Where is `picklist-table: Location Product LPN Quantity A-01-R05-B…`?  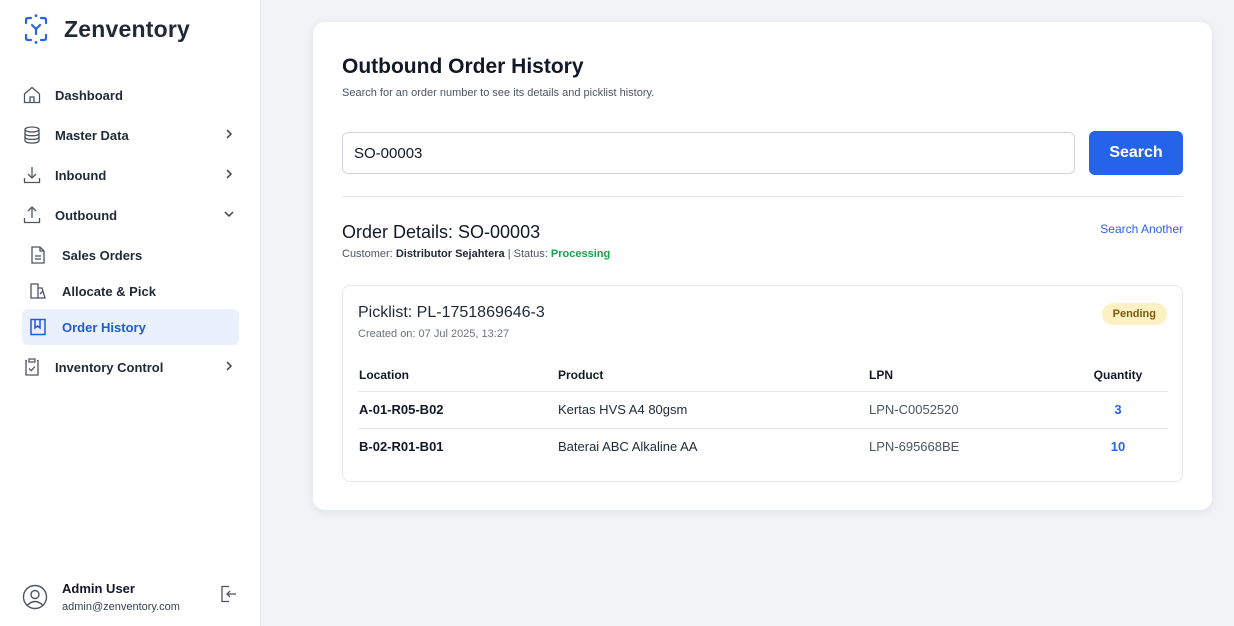
picklist-table: Location Product LPN Quantity A-01-R05-B… is located at coordinates (763, 412).